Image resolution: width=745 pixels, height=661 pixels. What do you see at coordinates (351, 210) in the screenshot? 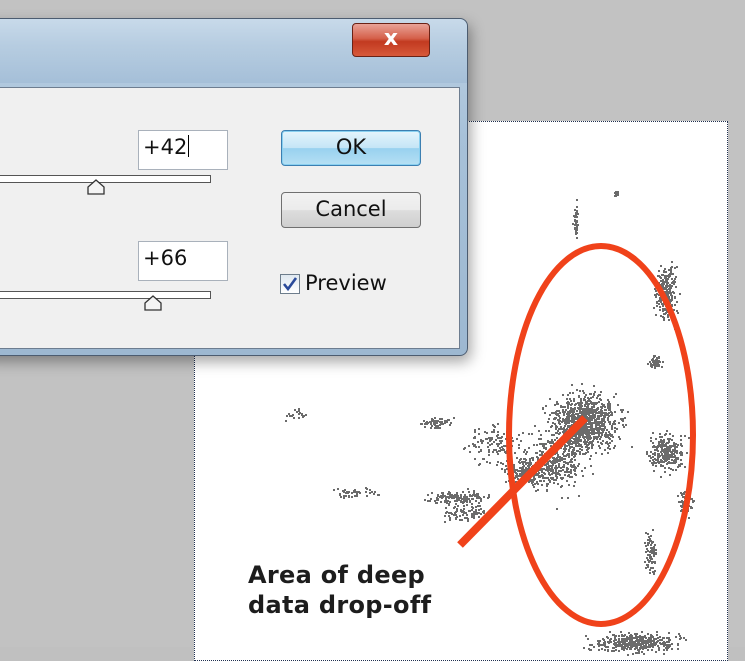
I see `cancel-button: Cancel` at bounding box center [351, 210].